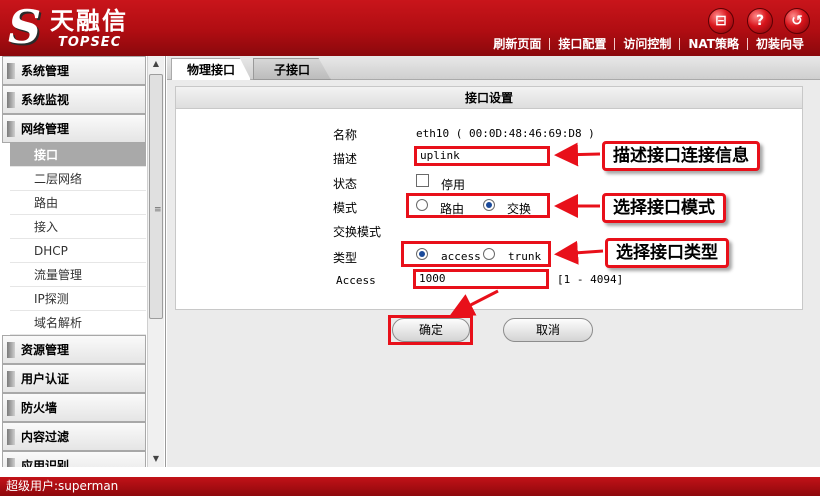  I want to click on tab-bar: 物理接口 子接口, so click(493, 68).